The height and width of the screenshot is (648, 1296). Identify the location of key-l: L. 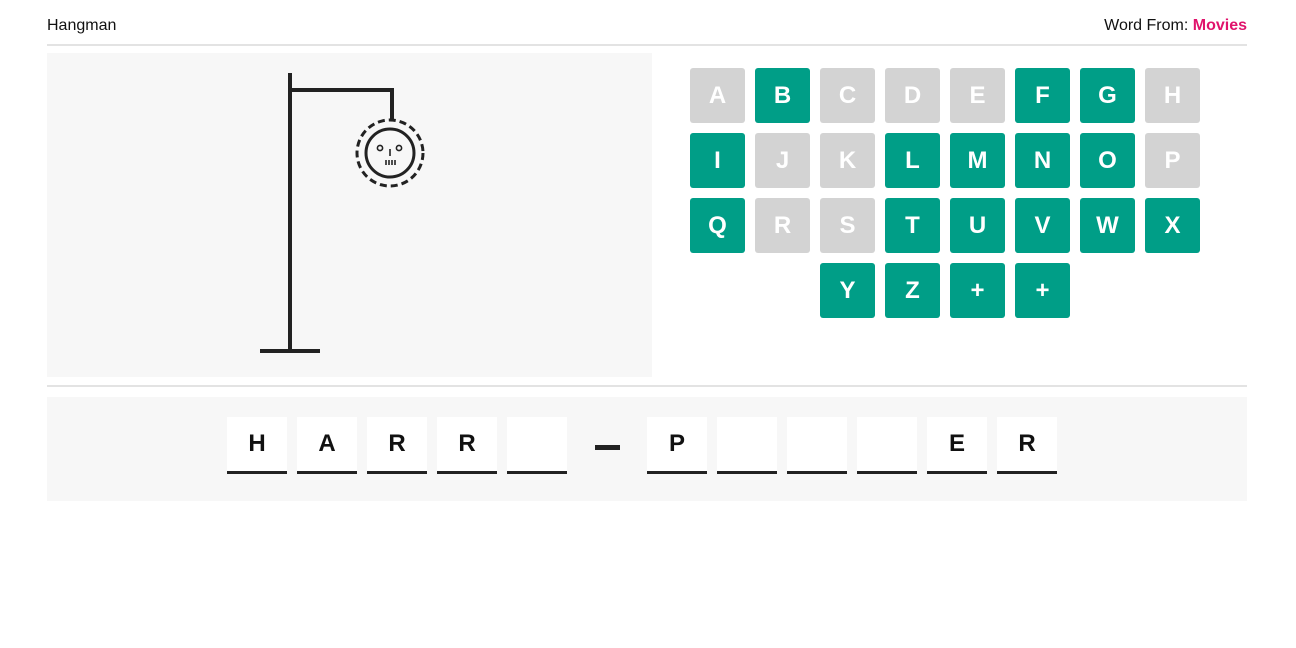
(912, 160).